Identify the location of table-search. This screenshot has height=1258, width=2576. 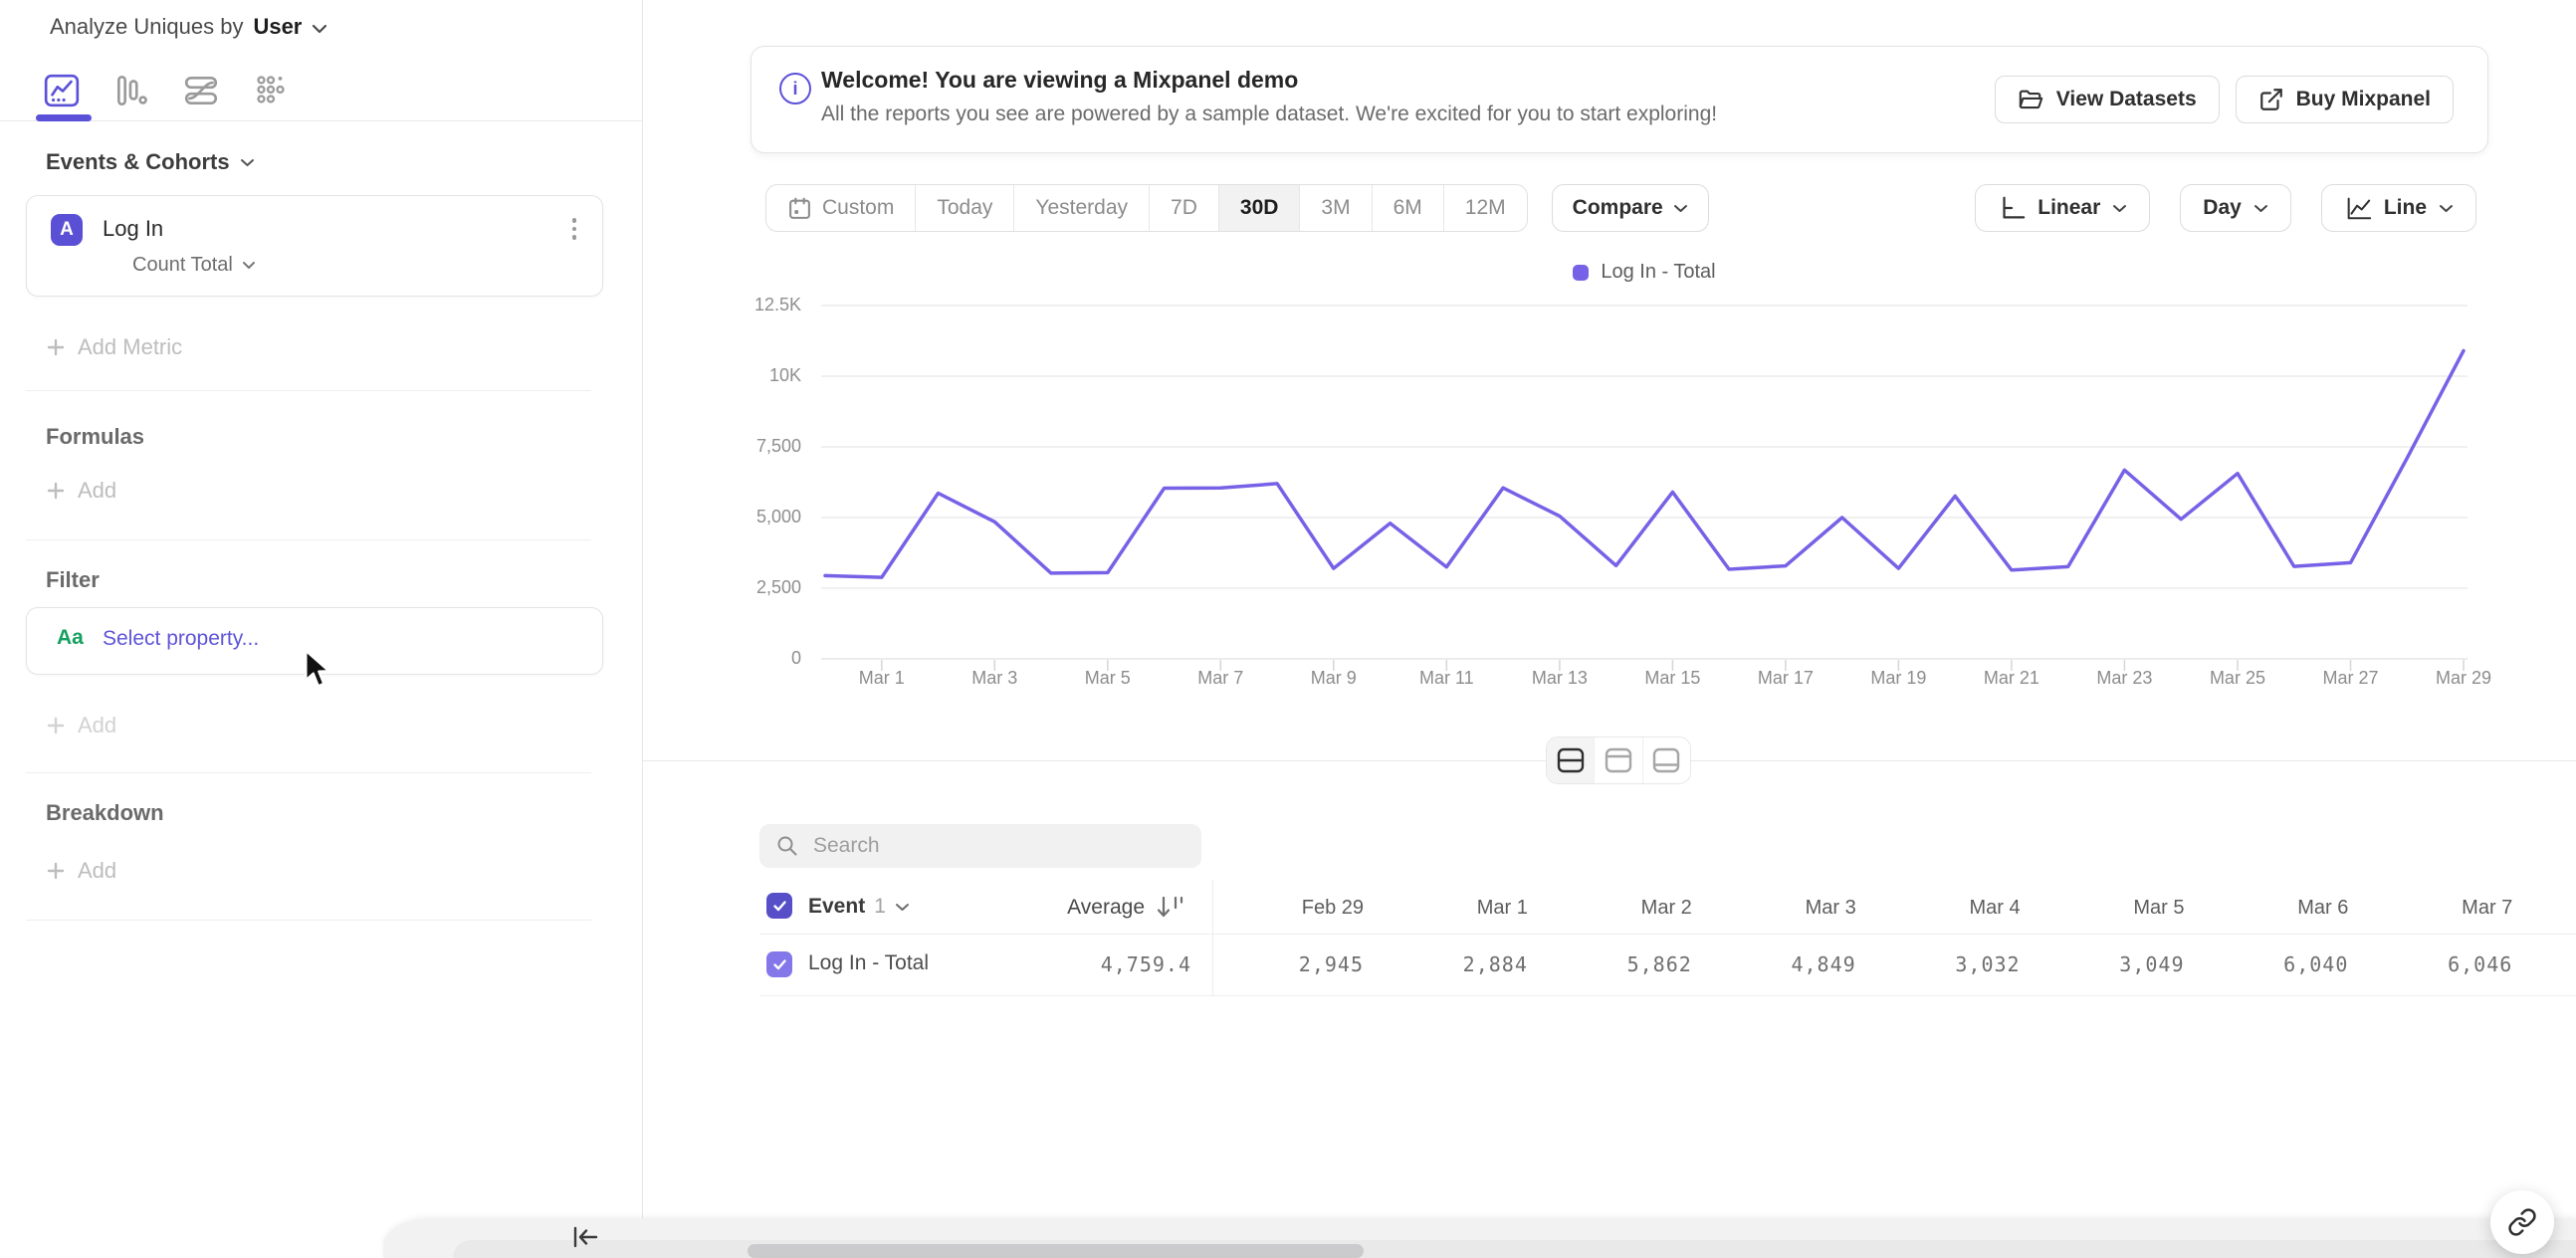
(980, 846).